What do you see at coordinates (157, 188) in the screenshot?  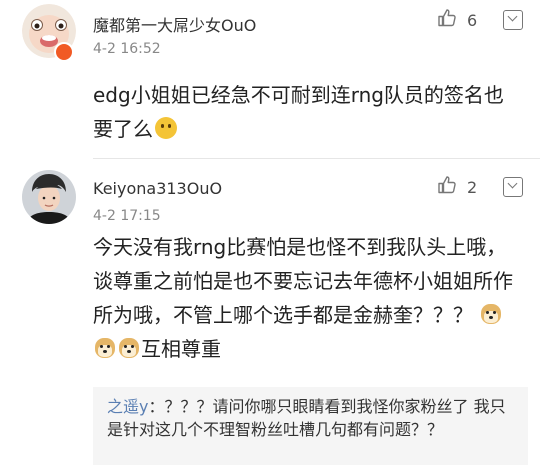 I see `comment-username: Keiyona313OuO` at bounding box center [157, 188].